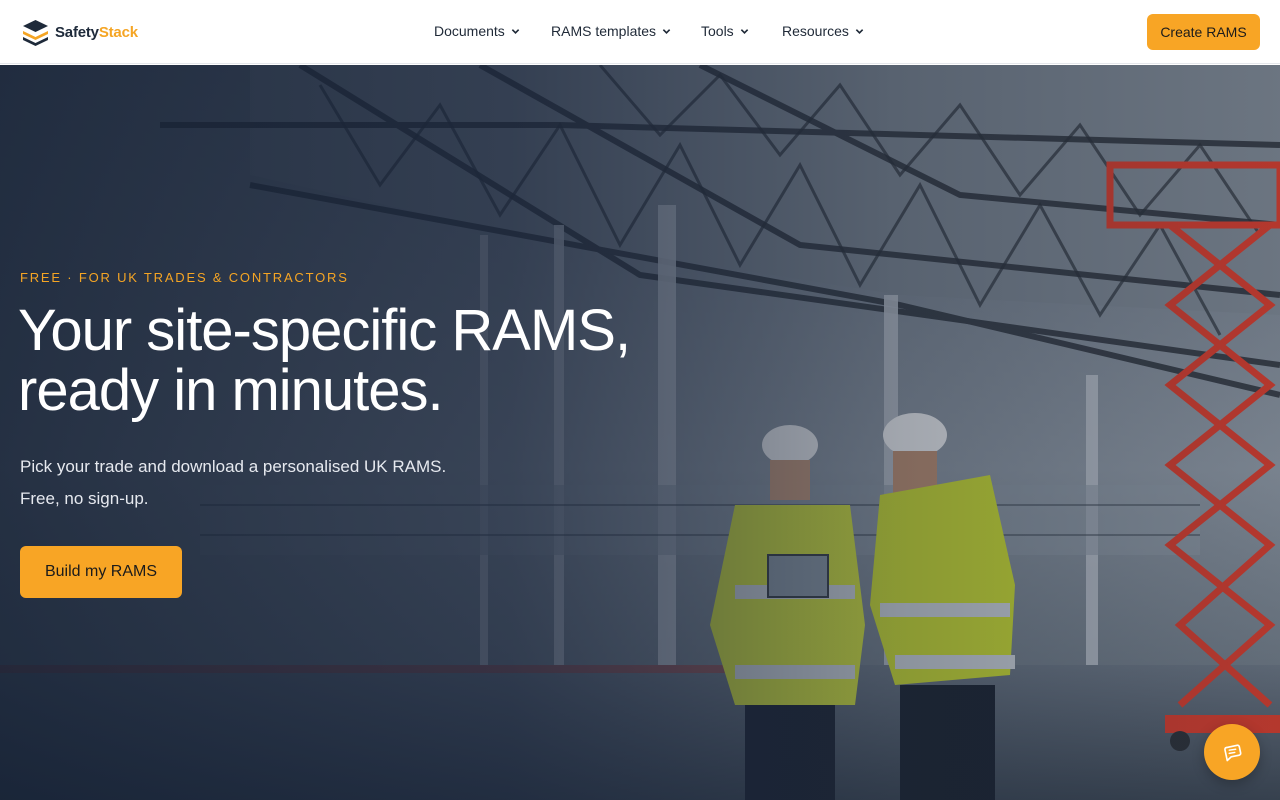 The image size is (1280, 800). I want to click on nav-documents-label: Documents, so click(469, 31).